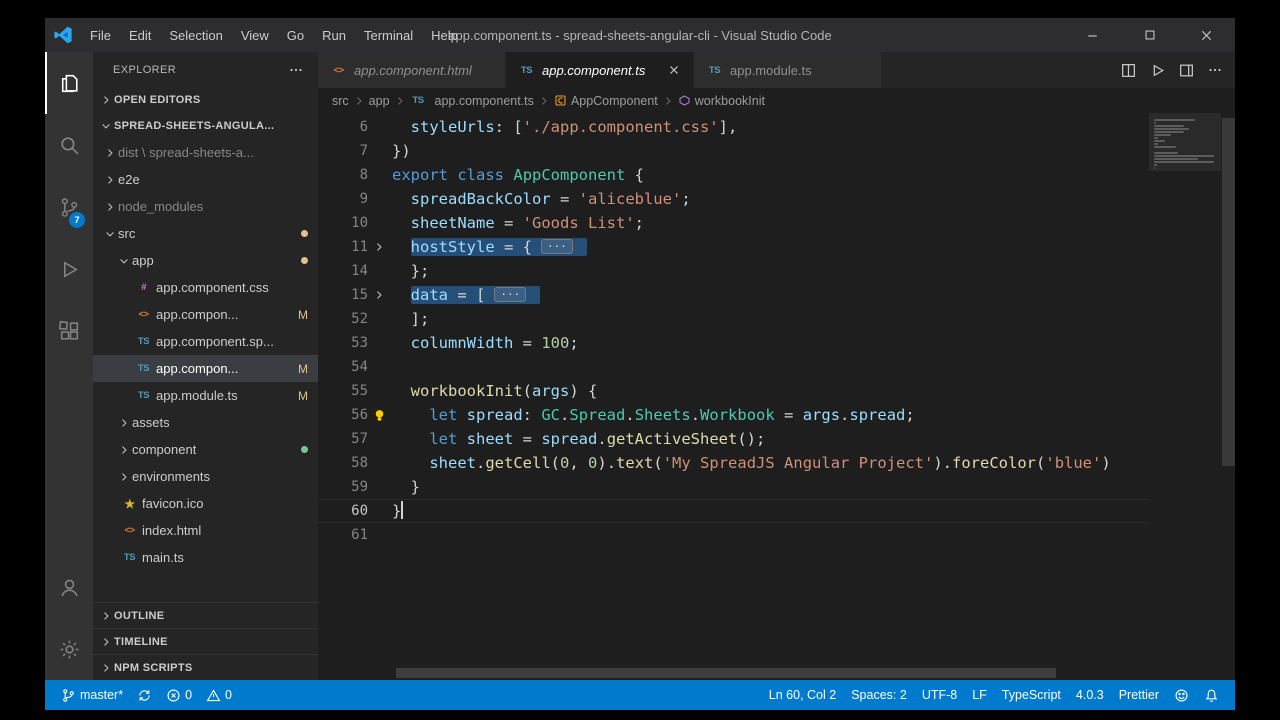  Describe the element at coordinates (1185, 143) in the screenshot. I see `minimap` at that location.